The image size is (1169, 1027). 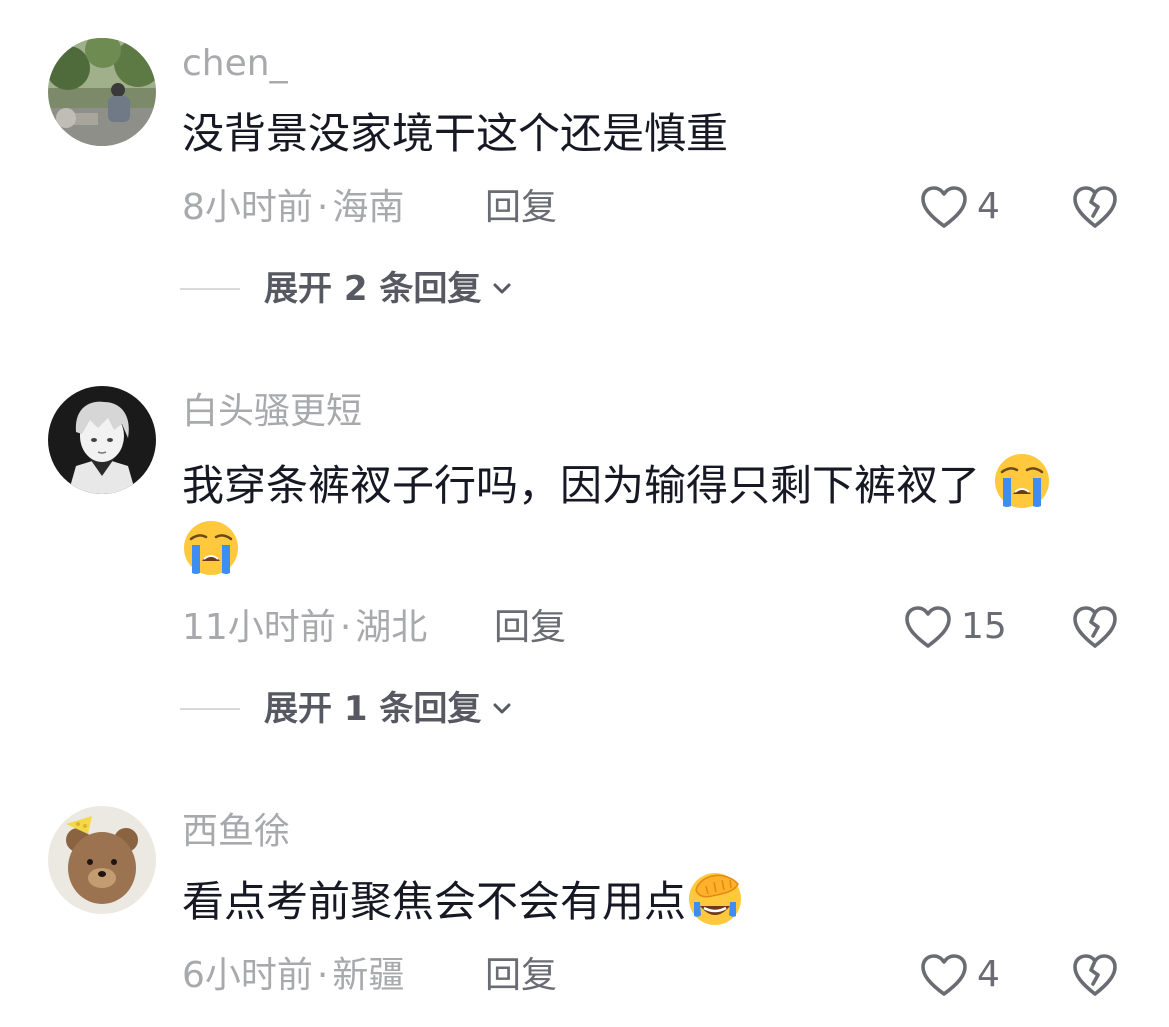 I want to click on comment-time: 6小时前, so click(x=247, y=975).